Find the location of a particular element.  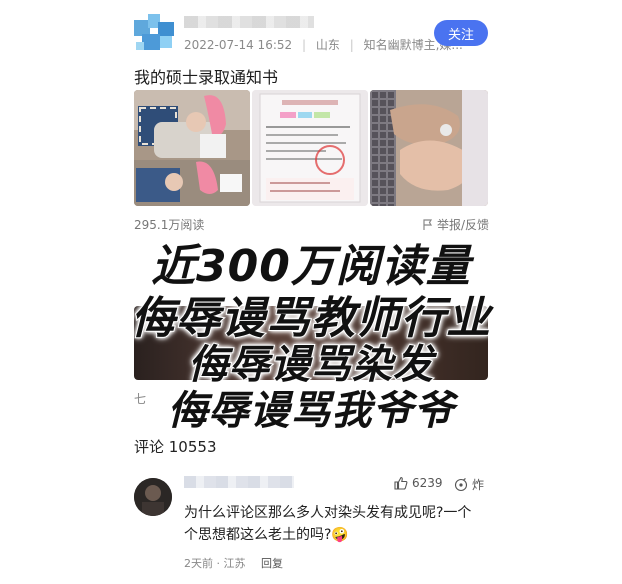

fry-icon is located at coordinates (461, 484).